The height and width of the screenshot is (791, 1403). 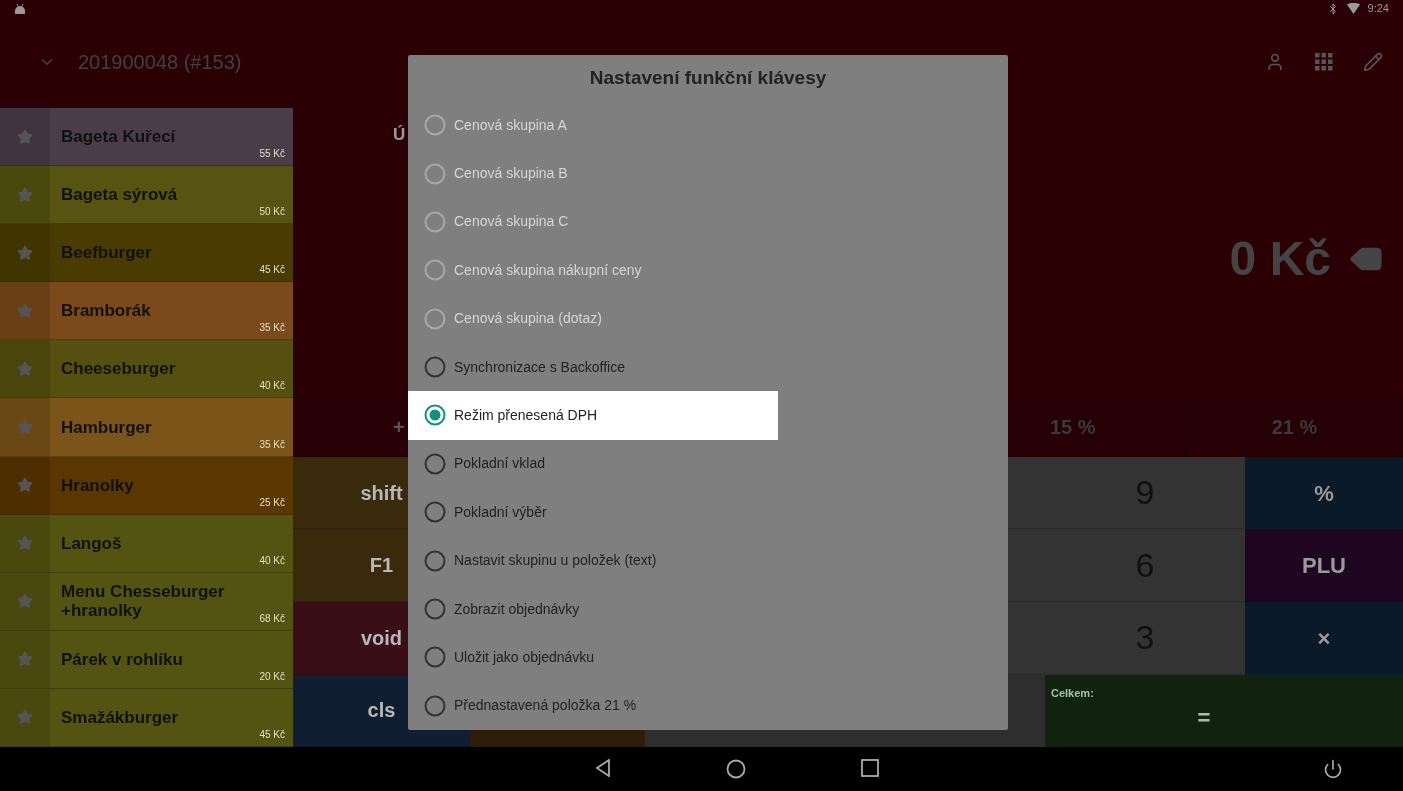 I want to click on option-label: Režim přenesená DPH, so click(x=526, y=415).